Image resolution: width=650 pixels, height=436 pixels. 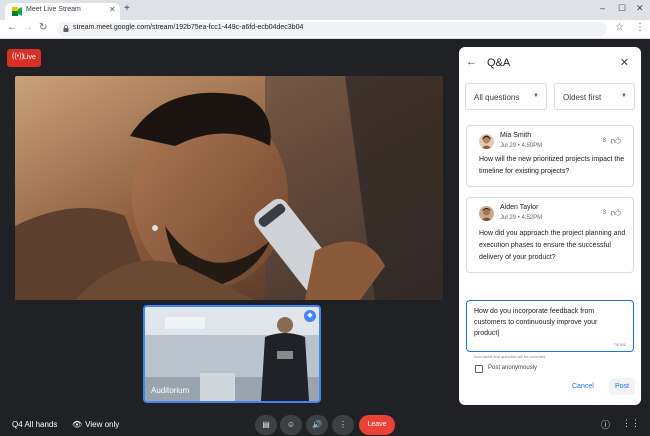 What do you see at coordinates (325, 10) in the screenshot?
I see `browser-tab-strip: Meet Live Stream ✕ + – ☐ ✕` at bounding box center [325, 10].